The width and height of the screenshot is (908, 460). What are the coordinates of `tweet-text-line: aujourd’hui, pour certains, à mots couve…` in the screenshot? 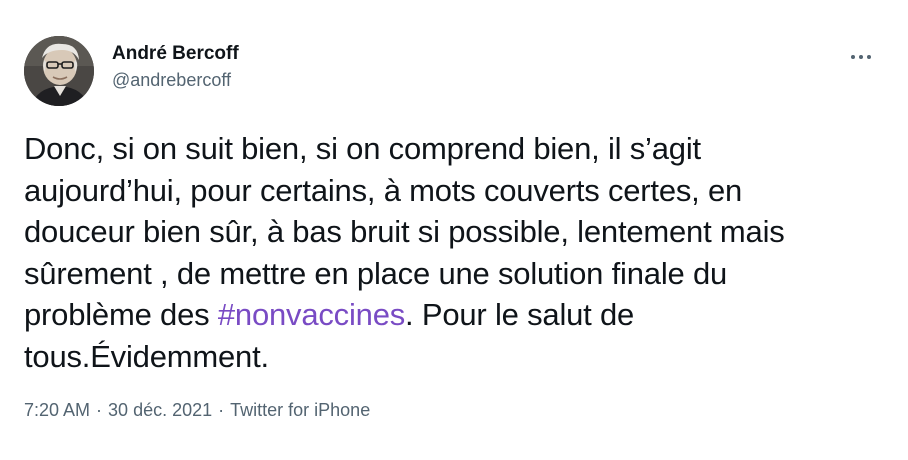 It's located at (383, 190).